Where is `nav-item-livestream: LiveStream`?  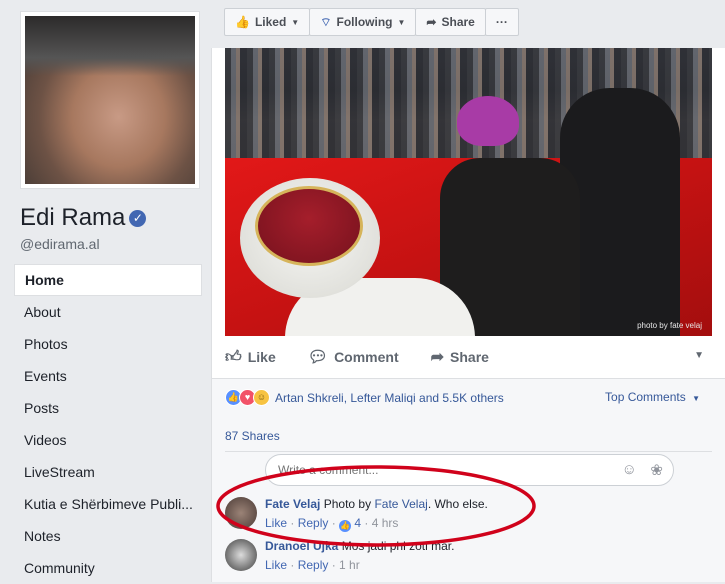
nav-item-livestream: LiveStream is located at coordinates (108, 472).